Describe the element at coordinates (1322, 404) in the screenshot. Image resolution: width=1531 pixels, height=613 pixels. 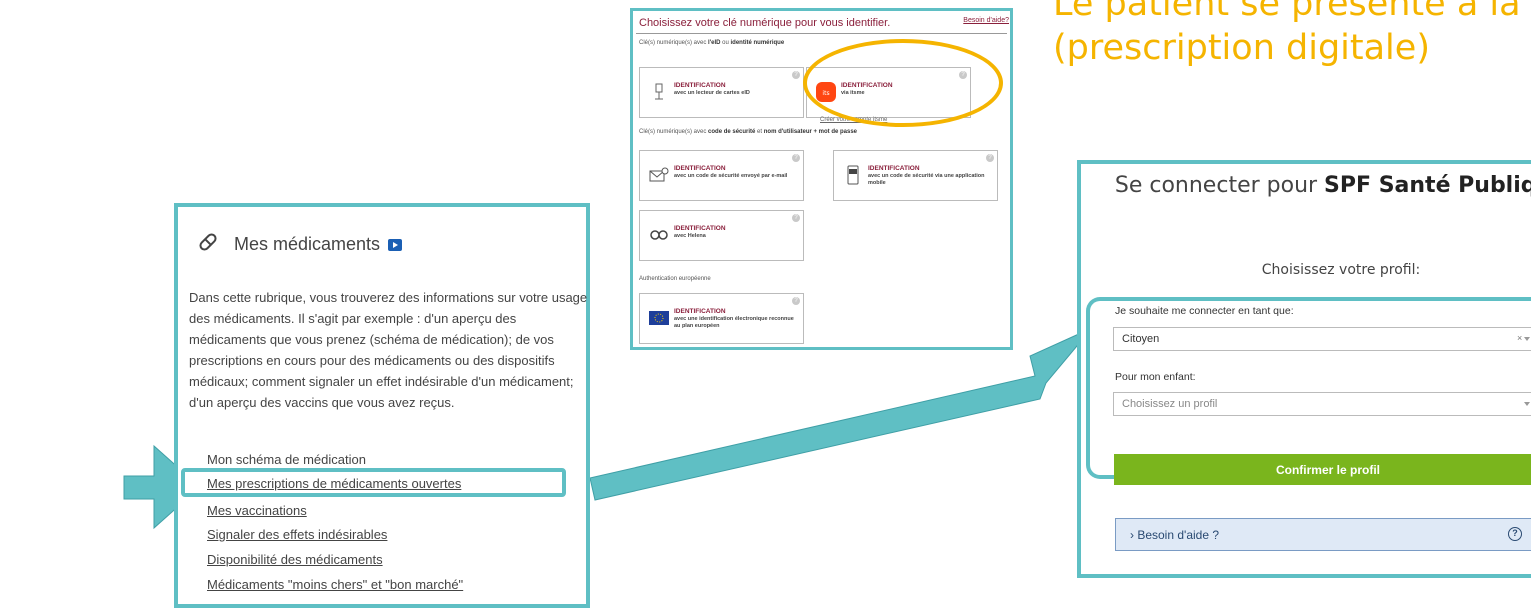
I see `child-profile-select: Choisissez un profil` at that location.